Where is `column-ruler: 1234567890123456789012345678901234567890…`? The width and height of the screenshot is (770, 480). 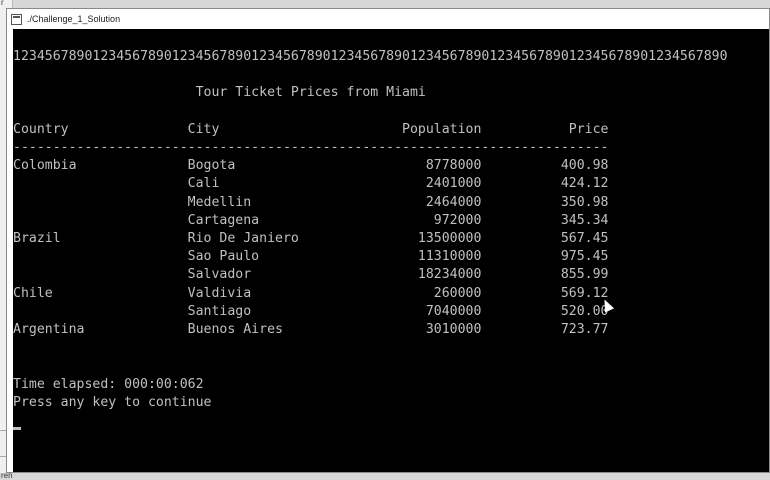 column-ruler: 1234567890123456789012345678901234567890… is located at coordinates (370, 56).